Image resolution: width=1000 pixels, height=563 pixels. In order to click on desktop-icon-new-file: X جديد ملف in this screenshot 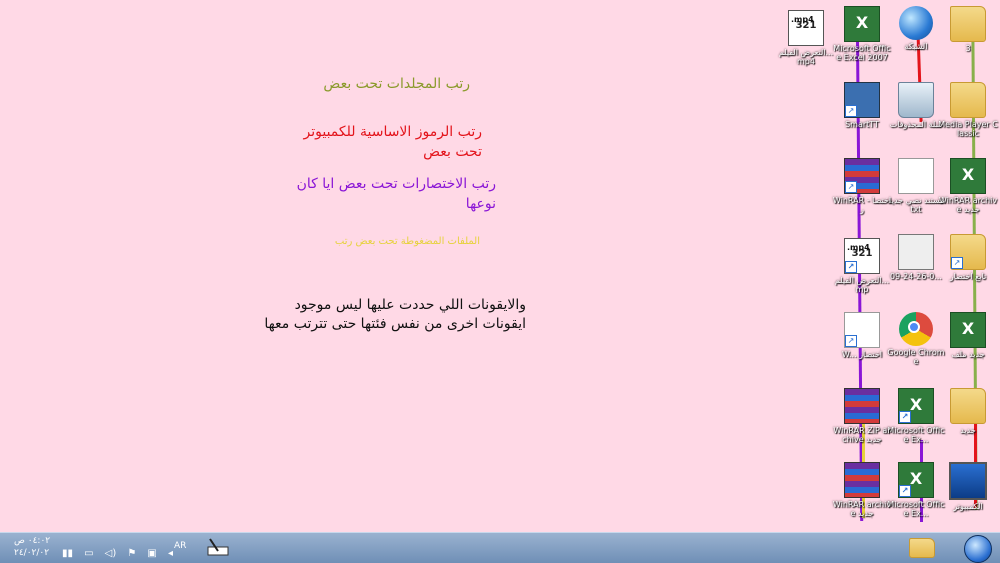, I will do `click(968, 346)`.